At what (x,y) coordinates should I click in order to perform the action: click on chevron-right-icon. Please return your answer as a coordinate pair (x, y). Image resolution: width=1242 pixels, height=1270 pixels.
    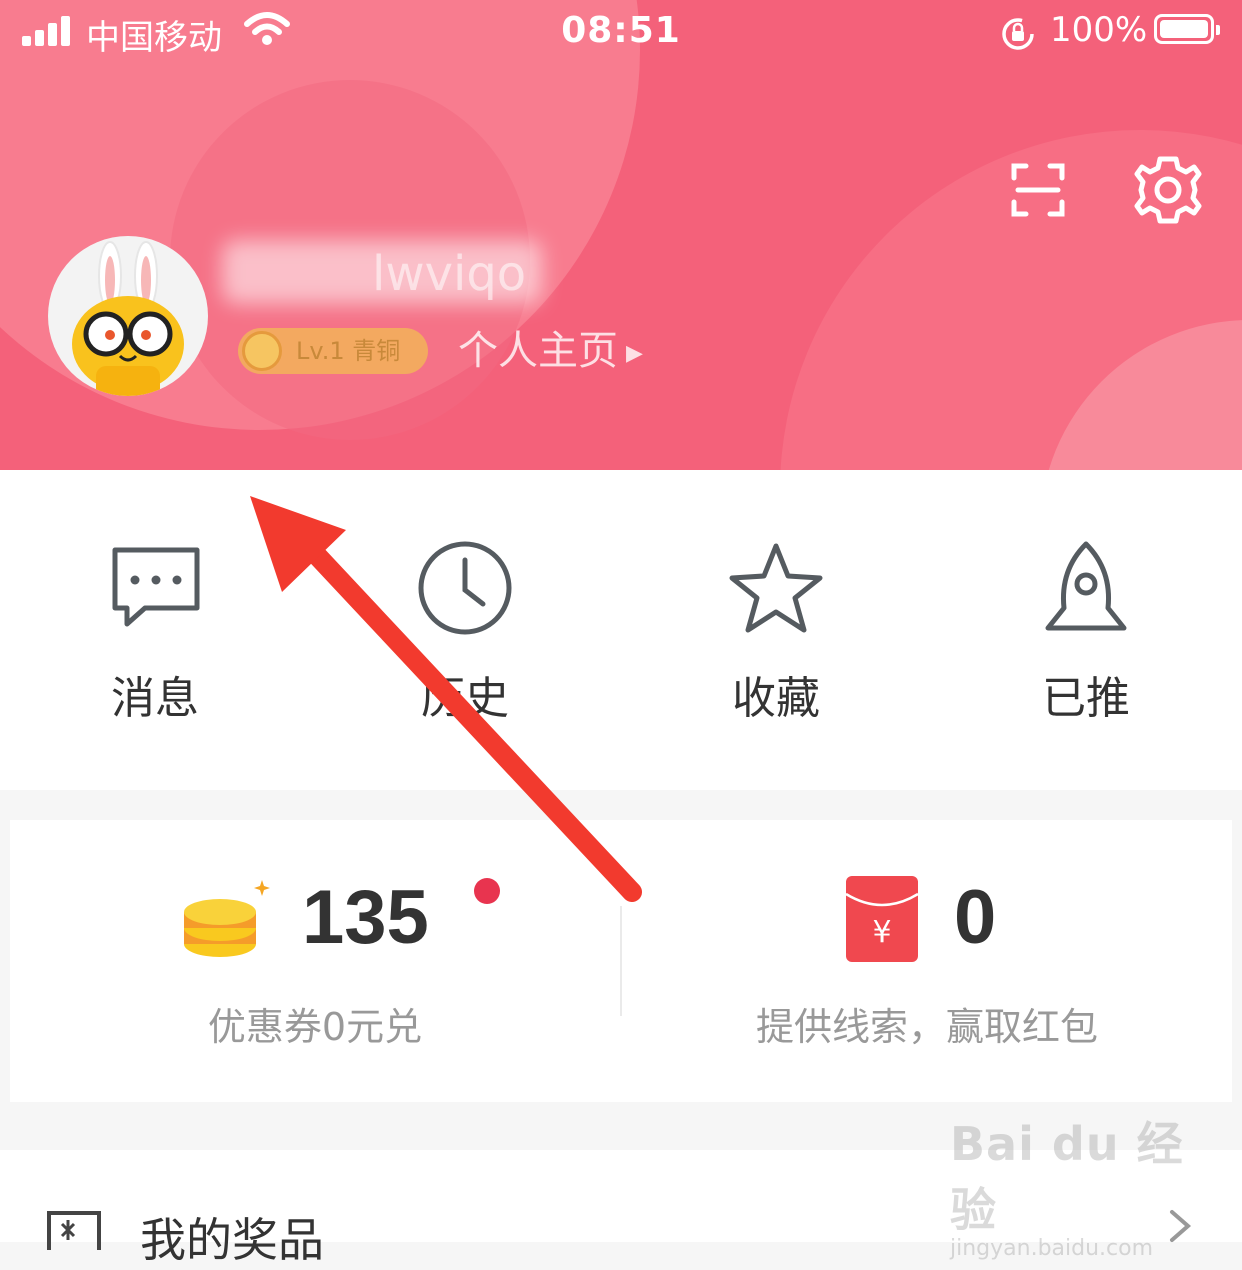
    Looking at the image, I should click on (1181, 1226).